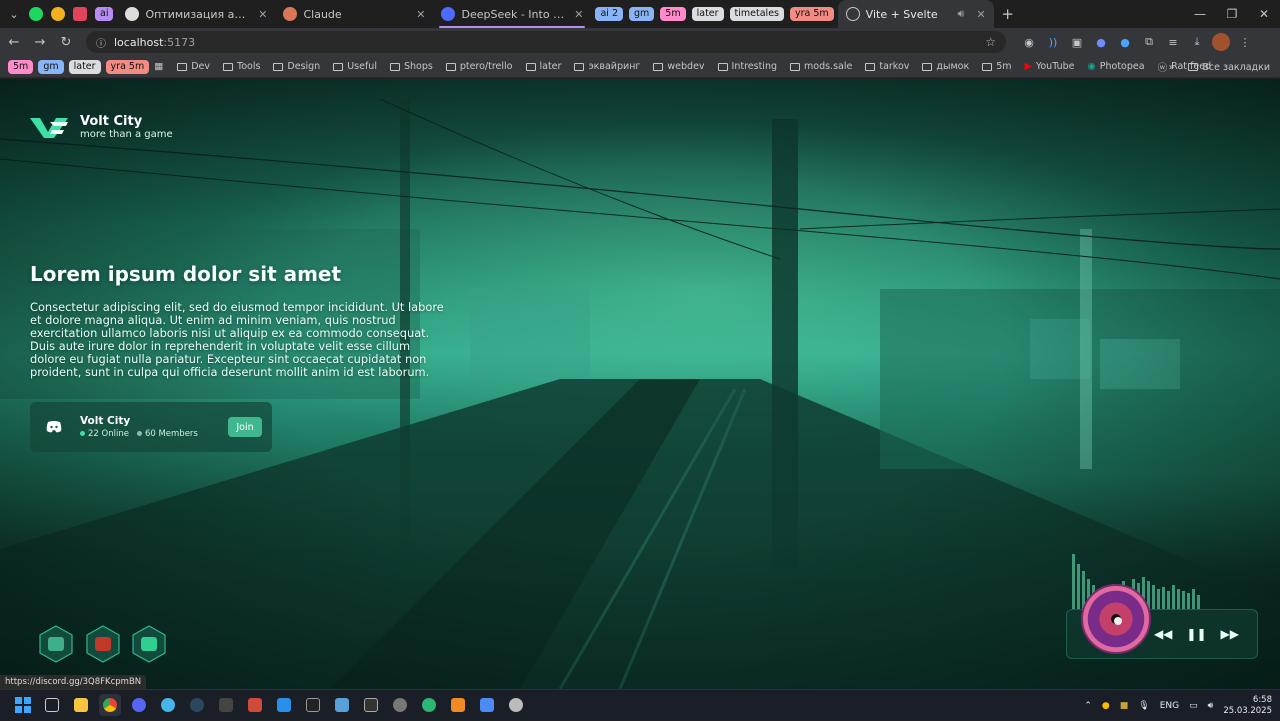 The width and height of the screenshot is (1280, 721). I want to click on bookmark-folder: эквайринг, so click(607, 66).